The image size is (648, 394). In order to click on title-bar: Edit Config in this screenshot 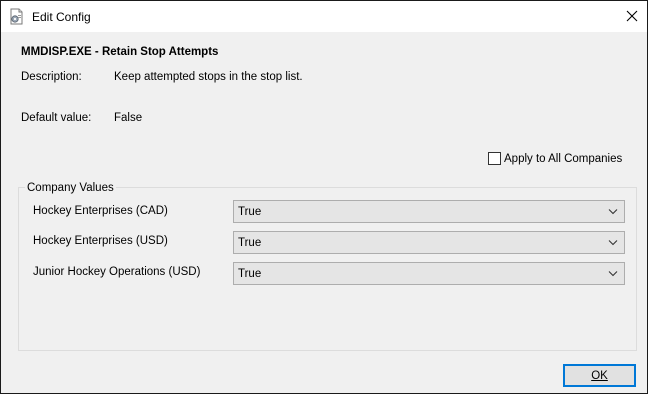, I will do `click(324, 16)`.